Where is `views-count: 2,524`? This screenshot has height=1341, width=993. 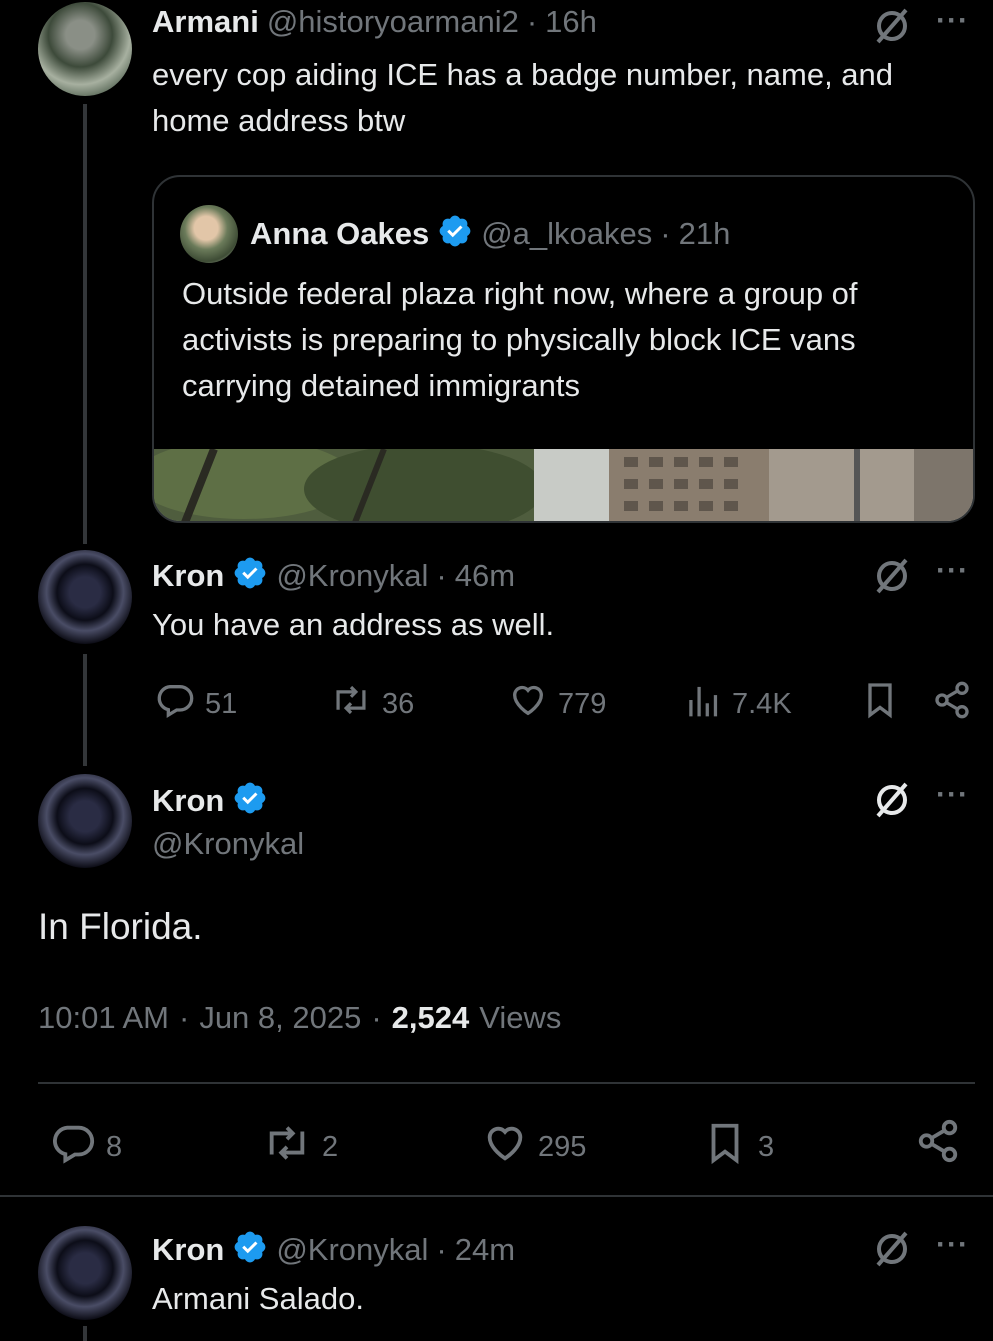 views-count: 2,524 is located at coordinates (430, 1017).